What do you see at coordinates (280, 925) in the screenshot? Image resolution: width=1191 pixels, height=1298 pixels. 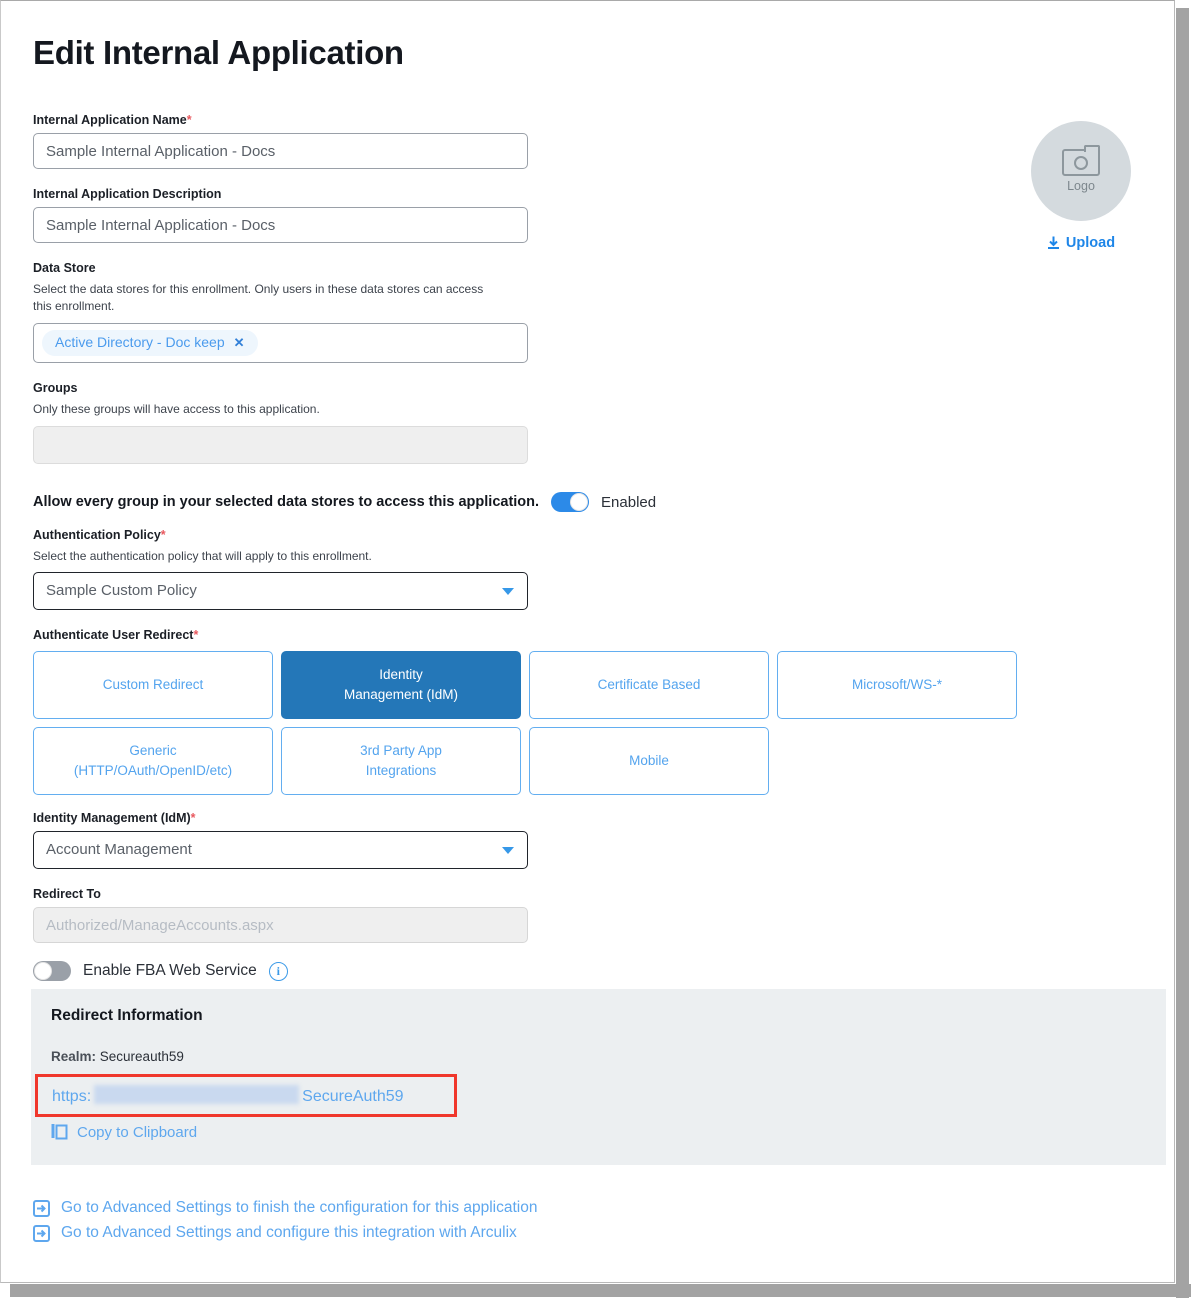 I see `redirect-to-input` at bounding box center [280, 925].